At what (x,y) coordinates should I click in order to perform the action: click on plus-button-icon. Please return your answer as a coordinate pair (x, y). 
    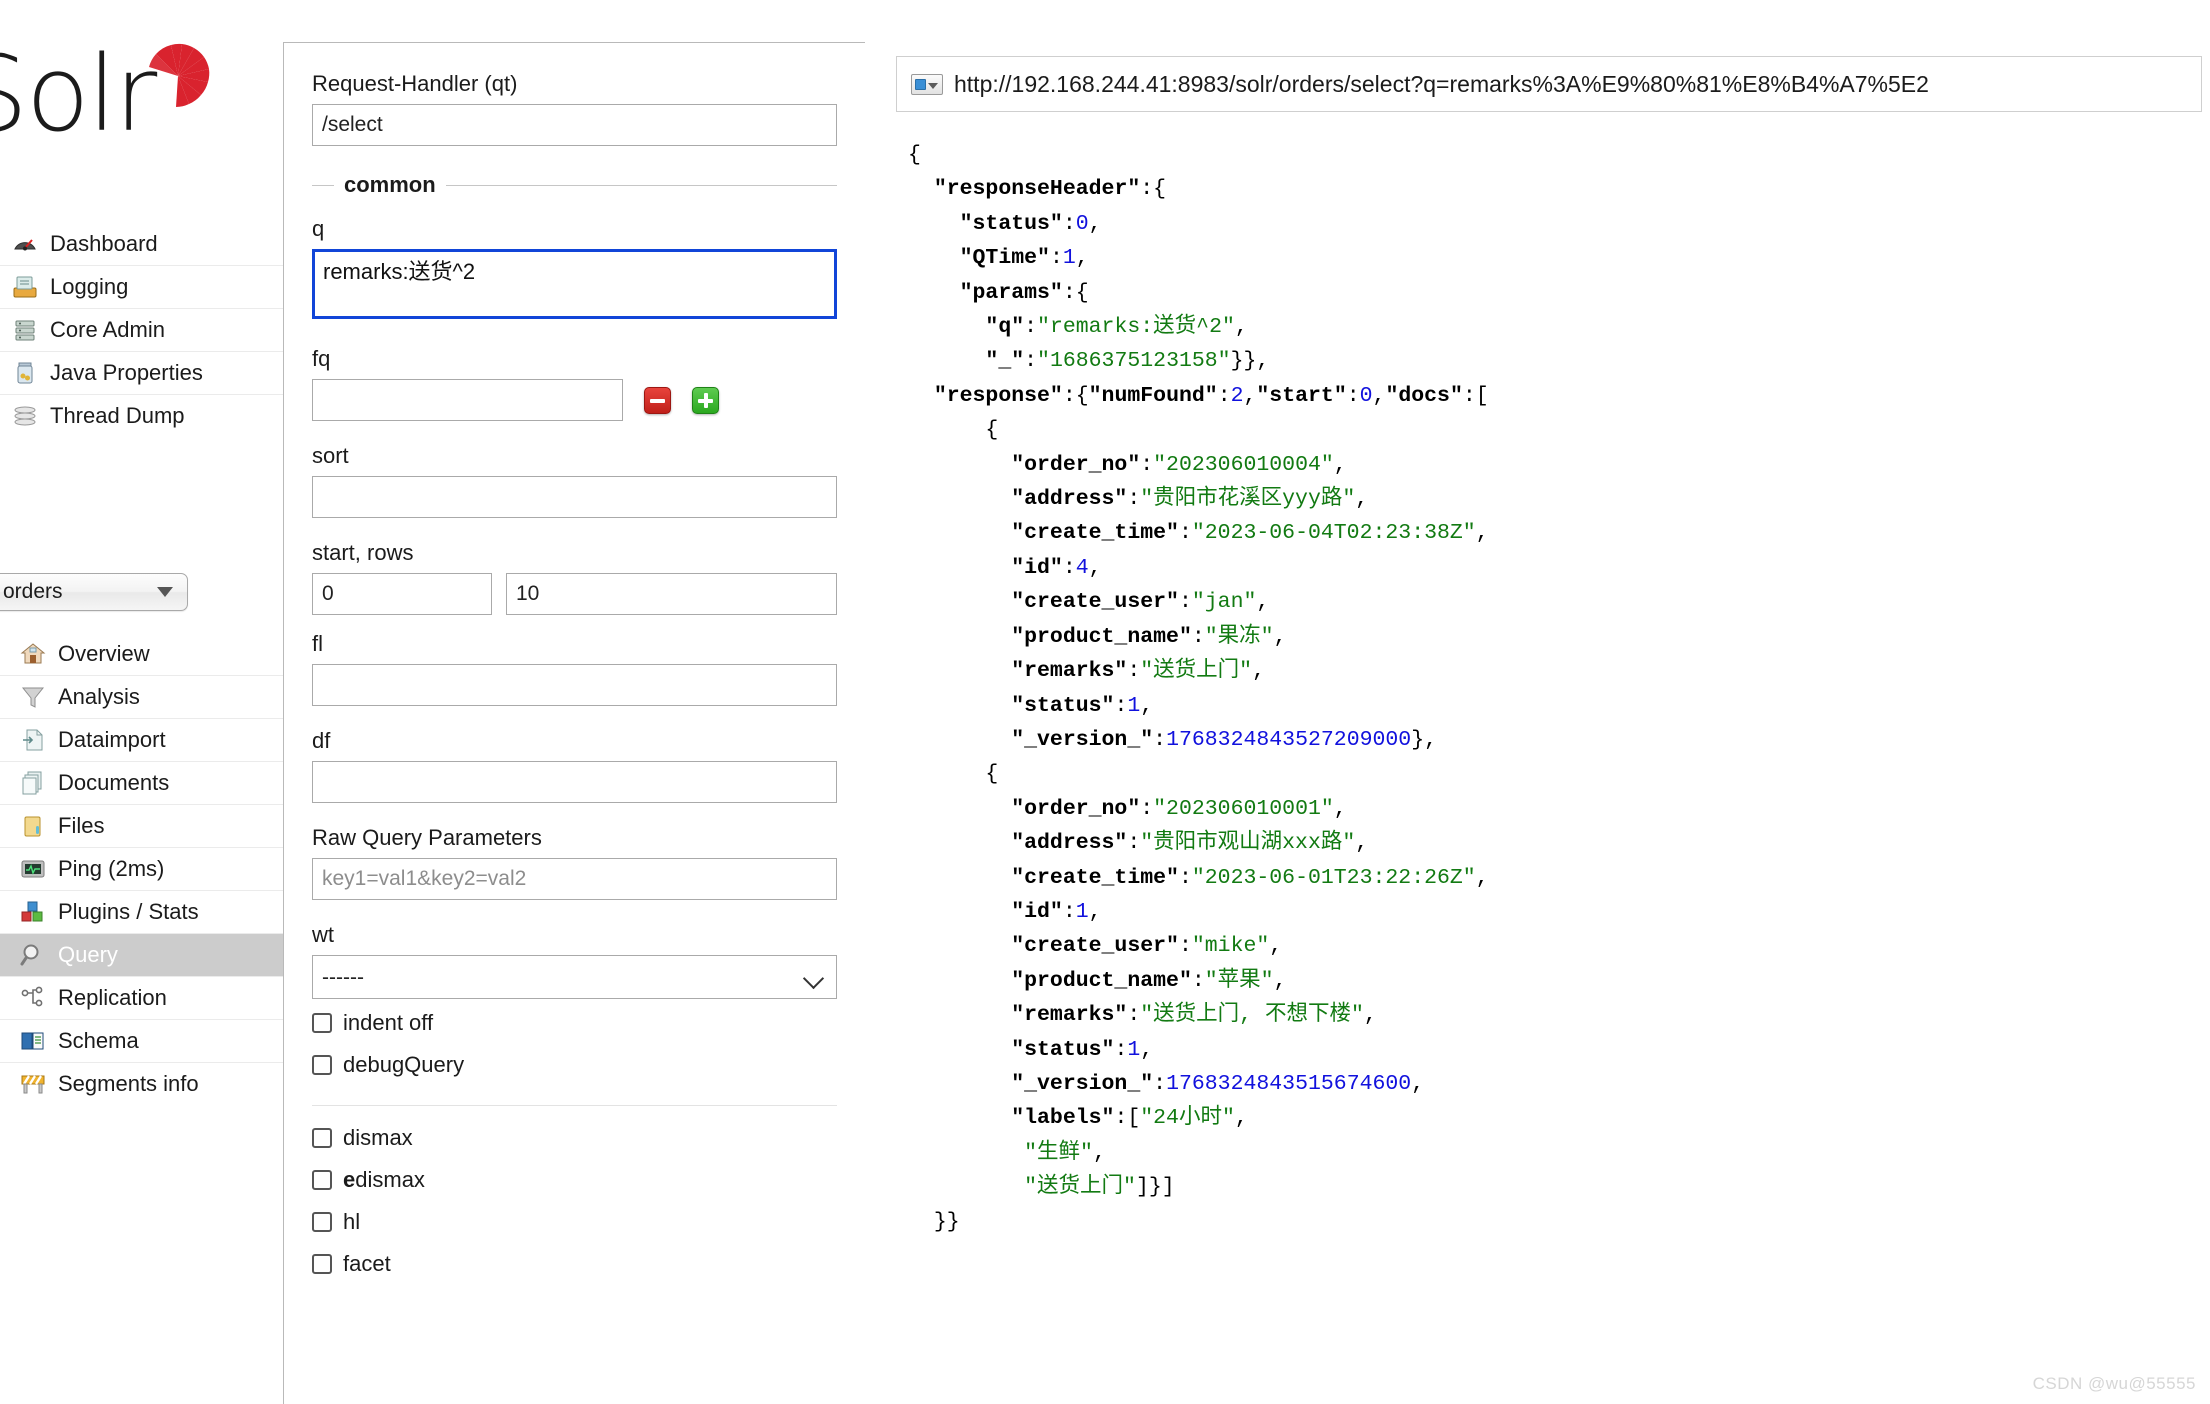
    Looking at the image, I should click on (705, 400).